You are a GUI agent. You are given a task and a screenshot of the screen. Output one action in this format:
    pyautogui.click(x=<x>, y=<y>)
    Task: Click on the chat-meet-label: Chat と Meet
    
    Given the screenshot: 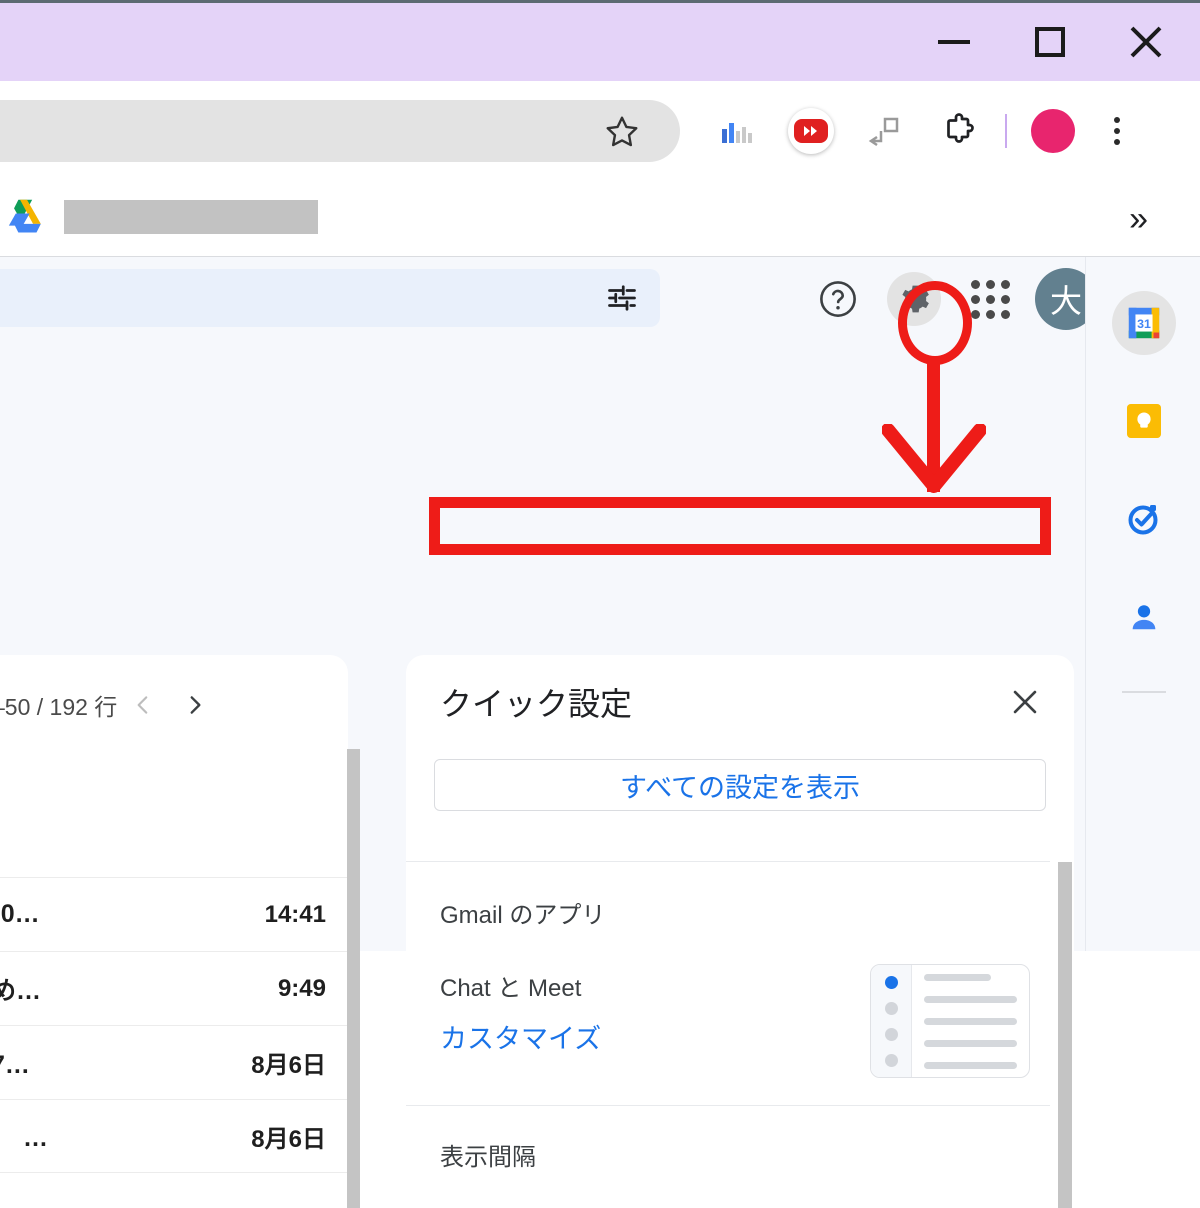 What is the action you would take?
    pyautogui.click(x=511, y=988)
    